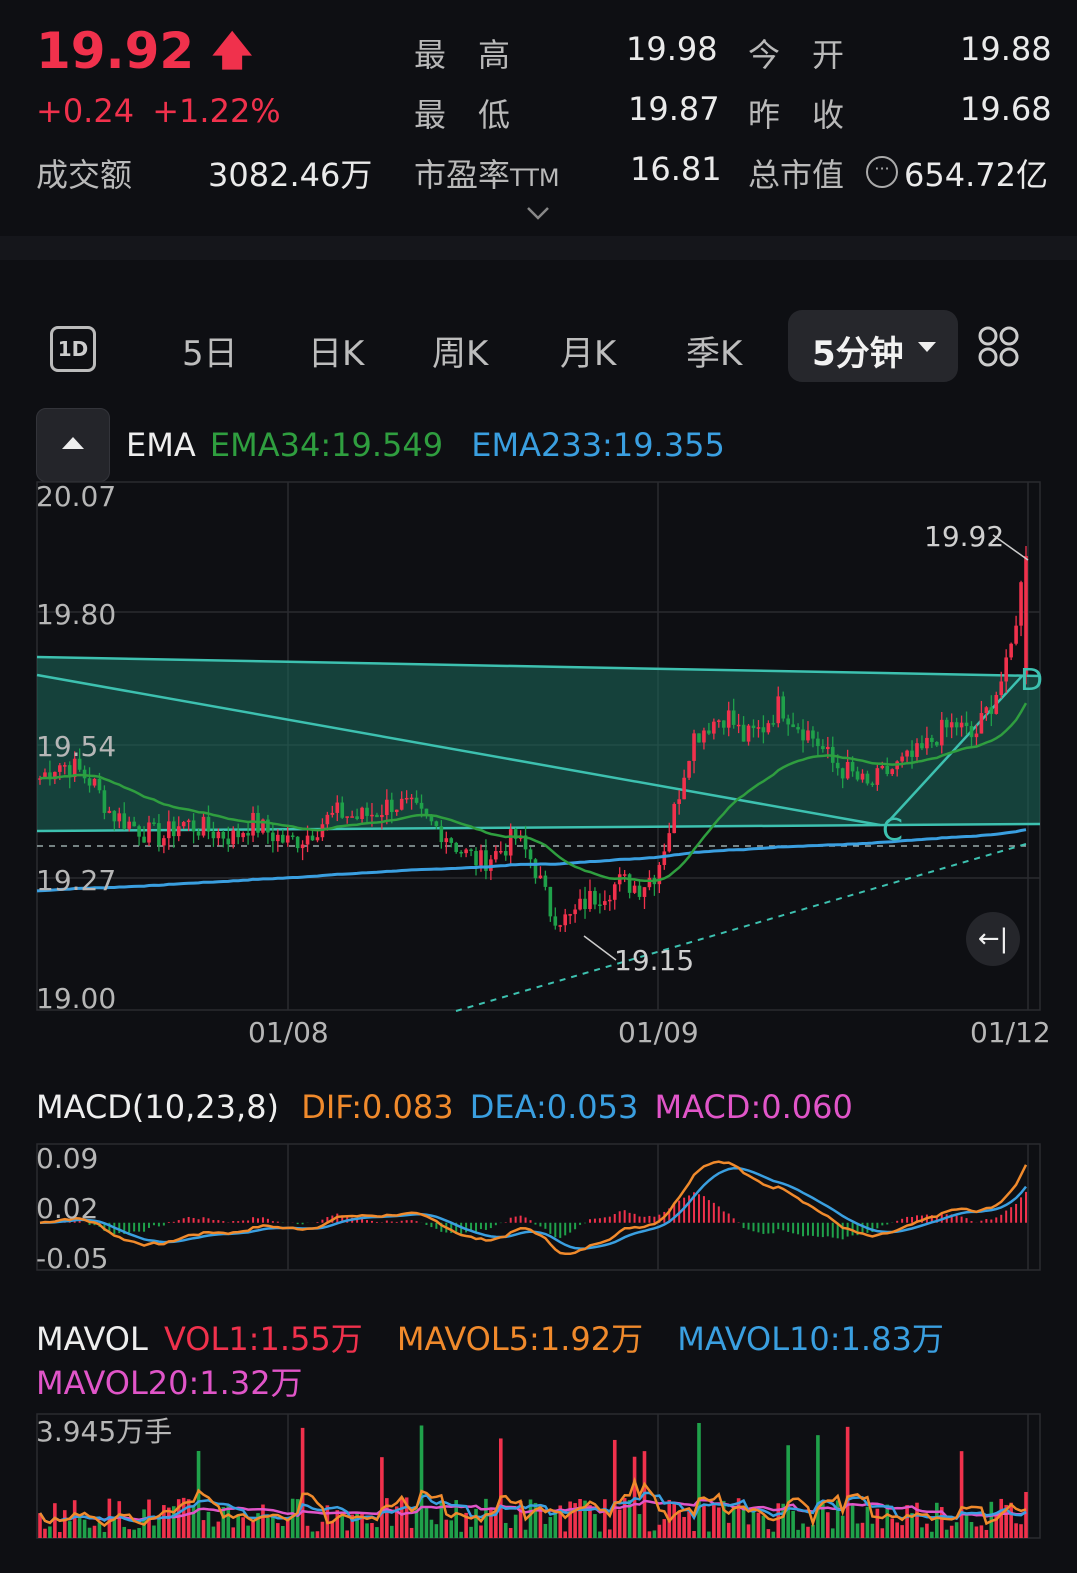 The image size is (1077, 1573). Describe the element at coordinates (873, 346) in the screenshot. I see `tab-5min-dropdown: 5分钟` at that location.